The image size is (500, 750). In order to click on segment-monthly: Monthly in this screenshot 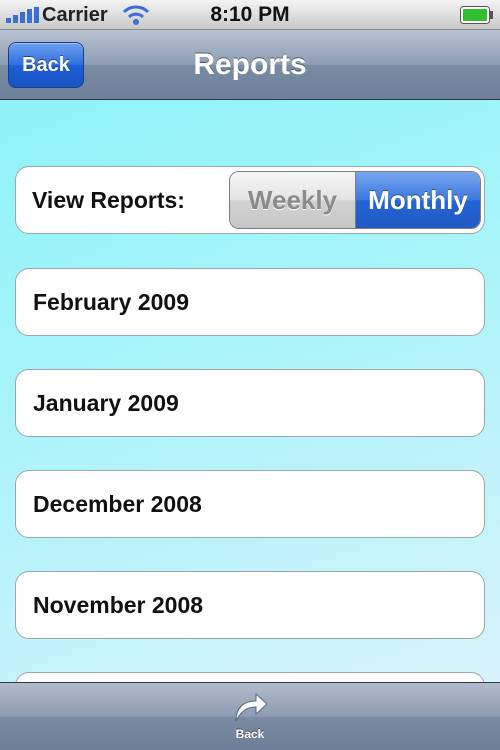, I will do `click(418, 200)`.